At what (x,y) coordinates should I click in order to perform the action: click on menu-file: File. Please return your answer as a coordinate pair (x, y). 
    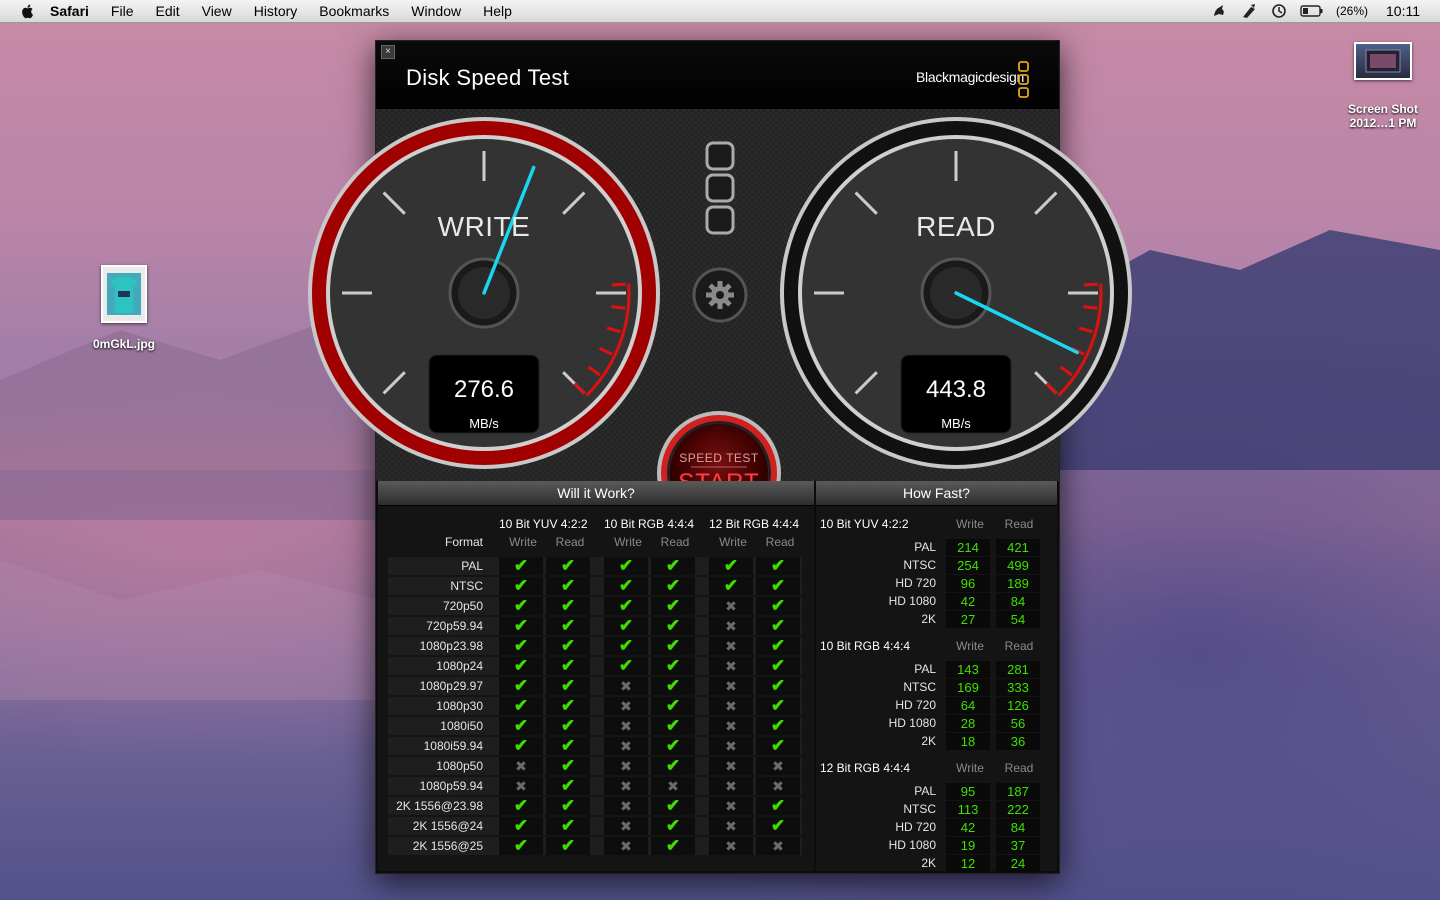
    Looking at the image, I should click on (122, 11).